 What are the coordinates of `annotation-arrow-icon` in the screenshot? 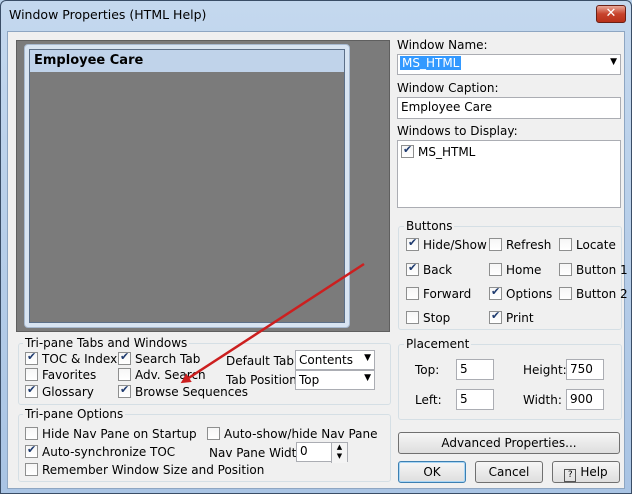 It's located at (272, 323).